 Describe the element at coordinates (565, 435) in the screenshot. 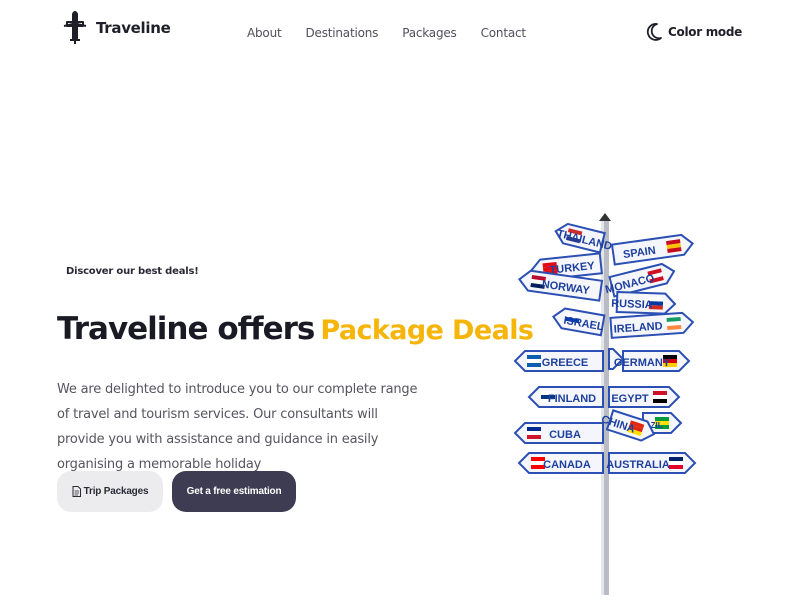

I see `signpost-sign-label: CUBA` at that location.